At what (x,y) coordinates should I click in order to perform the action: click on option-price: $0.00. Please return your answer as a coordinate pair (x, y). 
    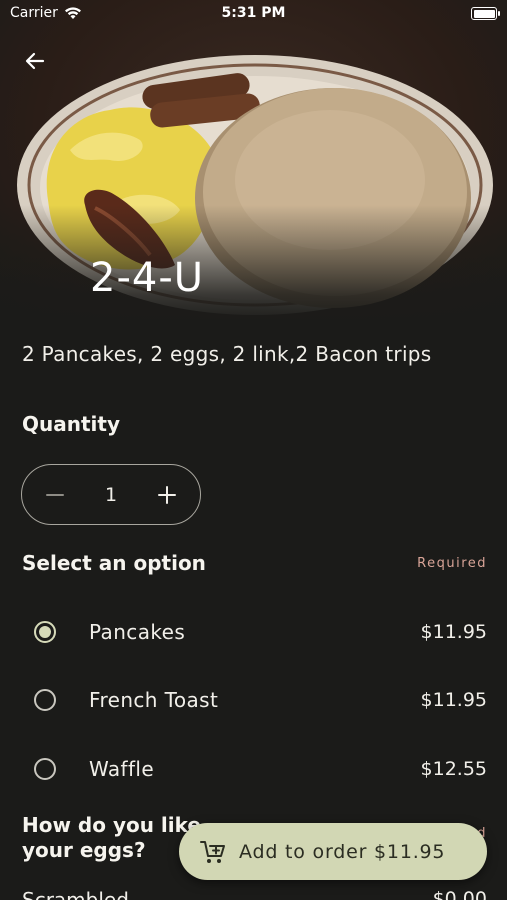
    Looking at the image, I should click on (459, 894).